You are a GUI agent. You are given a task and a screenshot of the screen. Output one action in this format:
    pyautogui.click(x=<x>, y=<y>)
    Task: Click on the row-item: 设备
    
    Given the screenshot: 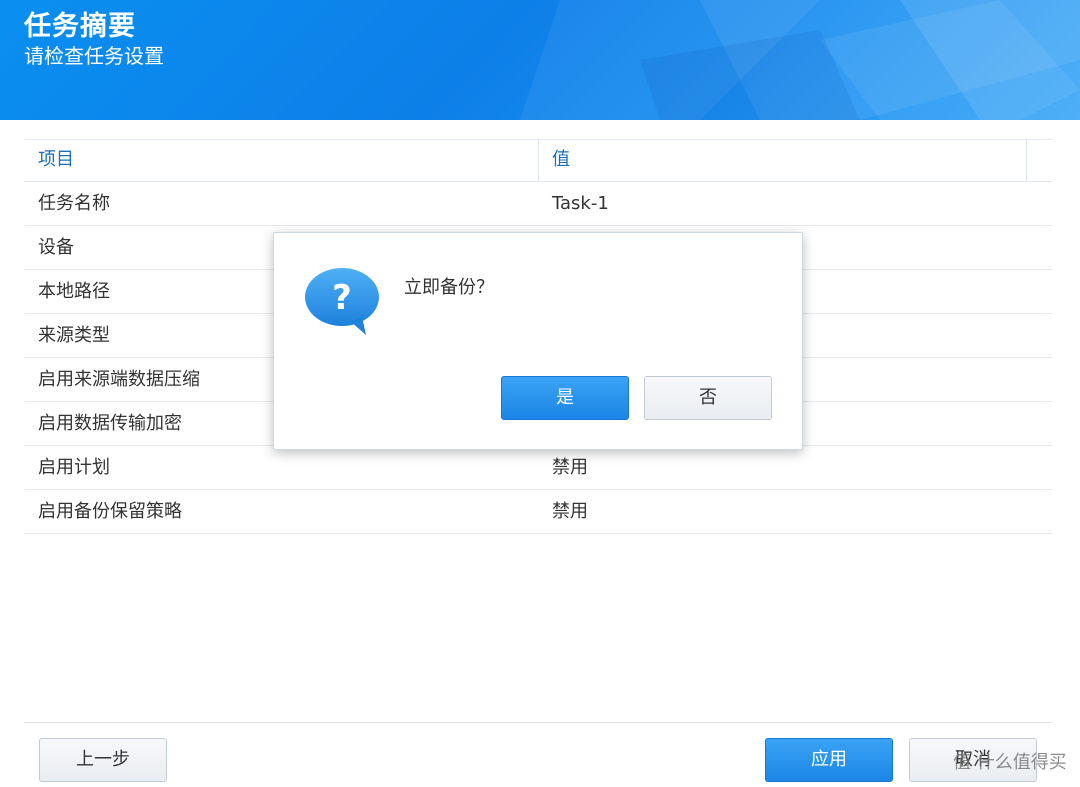 What is the action you would take?
    pyautogui.click(x=56, y=247)
    